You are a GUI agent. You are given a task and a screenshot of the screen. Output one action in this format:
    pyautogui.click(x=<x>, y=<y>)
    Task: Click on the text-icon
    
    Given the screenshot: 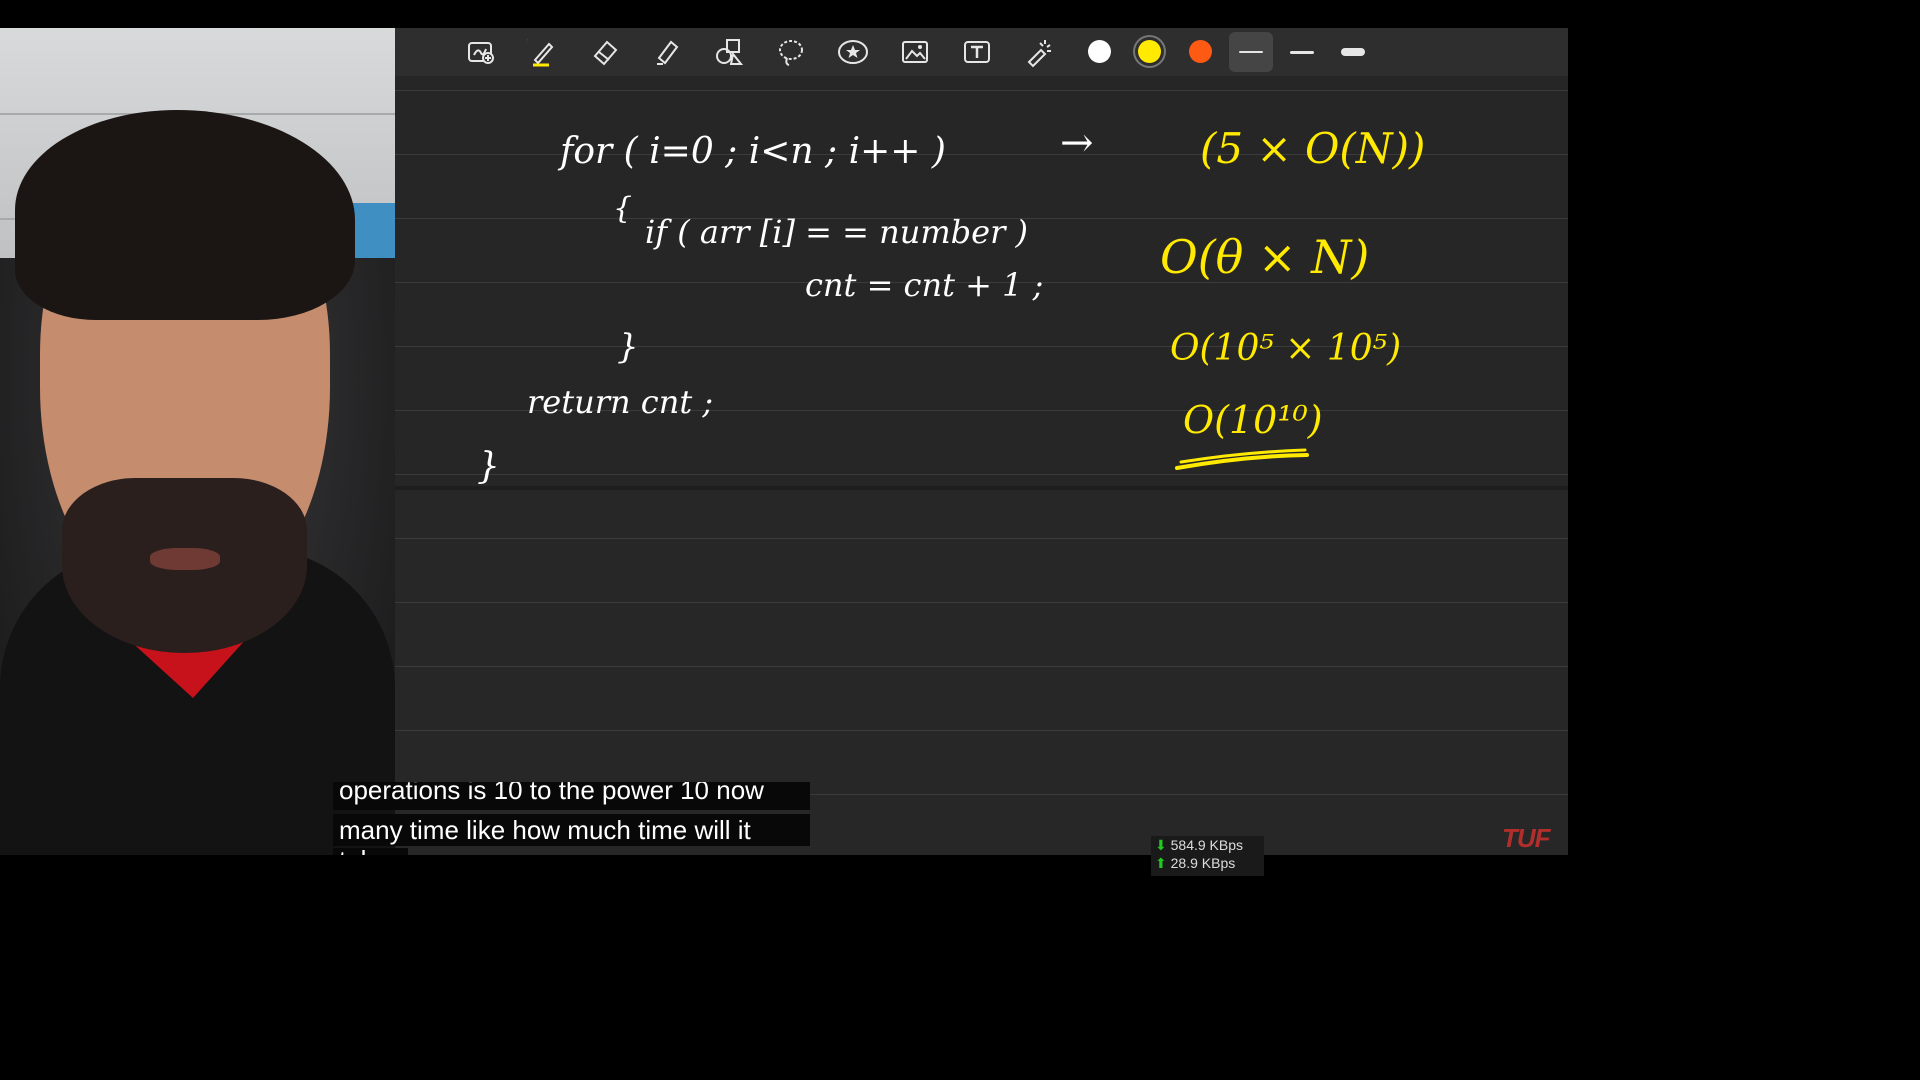 What is the action you would take?
    pyautogui.click(x=977, y=52)
    